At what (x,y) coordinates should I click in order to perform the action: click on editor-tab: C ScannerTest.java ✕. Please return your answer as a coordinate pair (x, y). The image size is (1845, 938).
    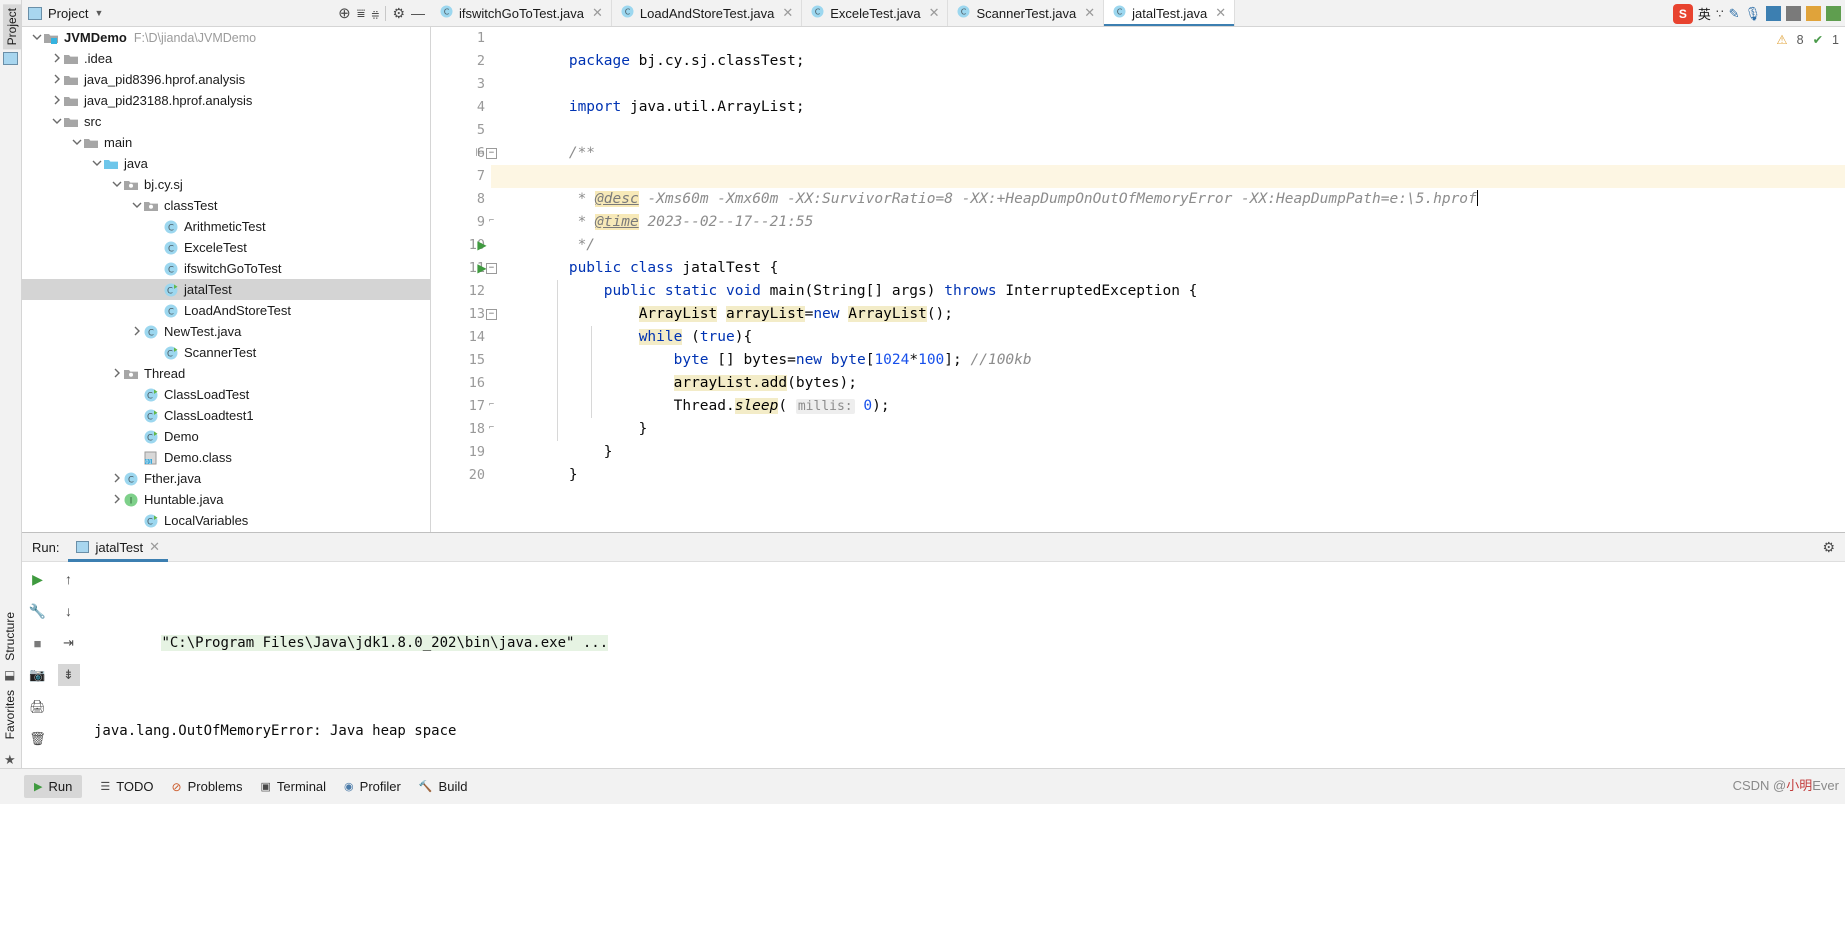
    Looking at the image, I should click on (1026, 13).